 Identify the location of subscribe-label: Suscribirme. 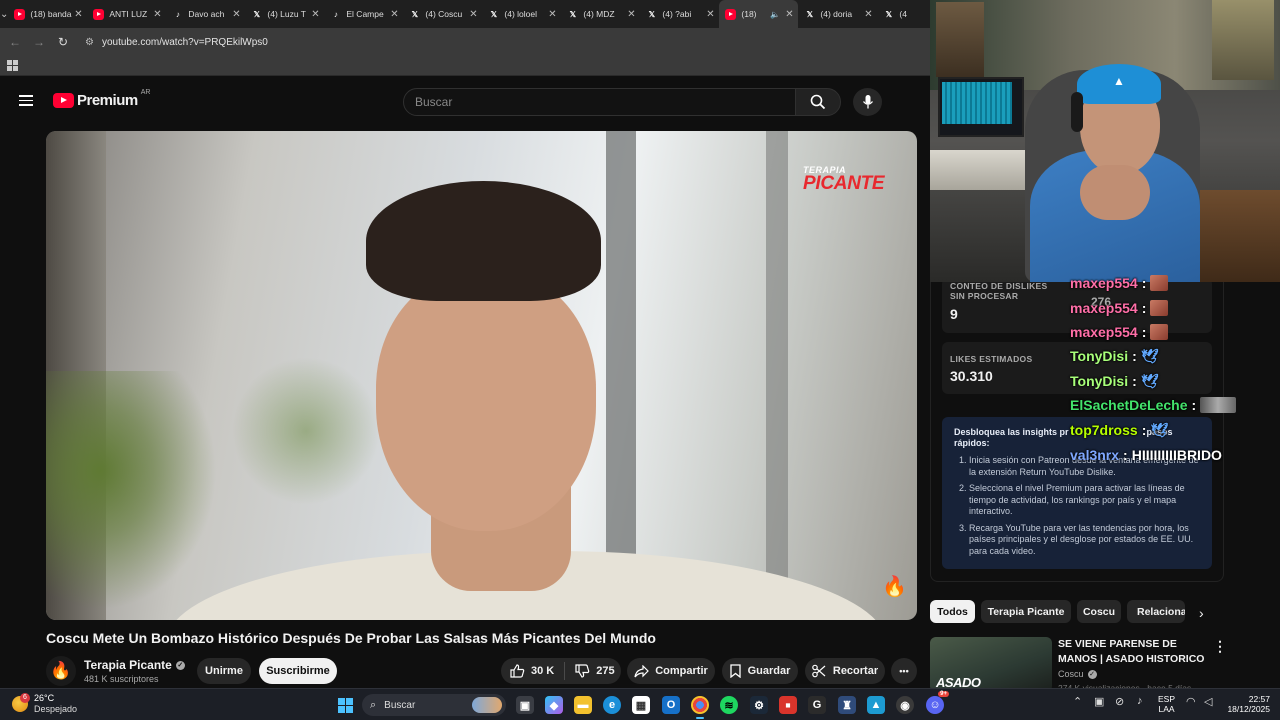
(298, 671).